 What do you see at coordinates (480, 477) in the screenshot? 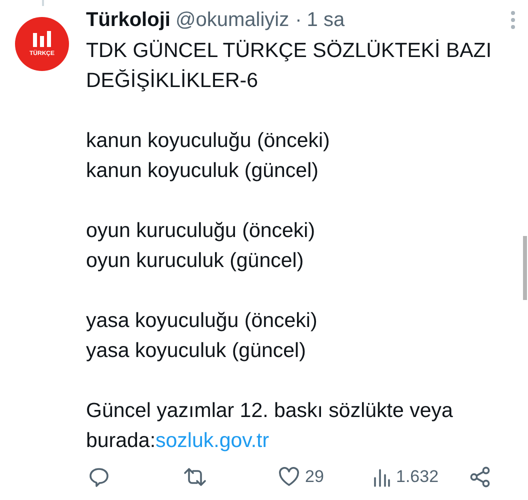
I see `share-icon` at bounding box center [480, 477].